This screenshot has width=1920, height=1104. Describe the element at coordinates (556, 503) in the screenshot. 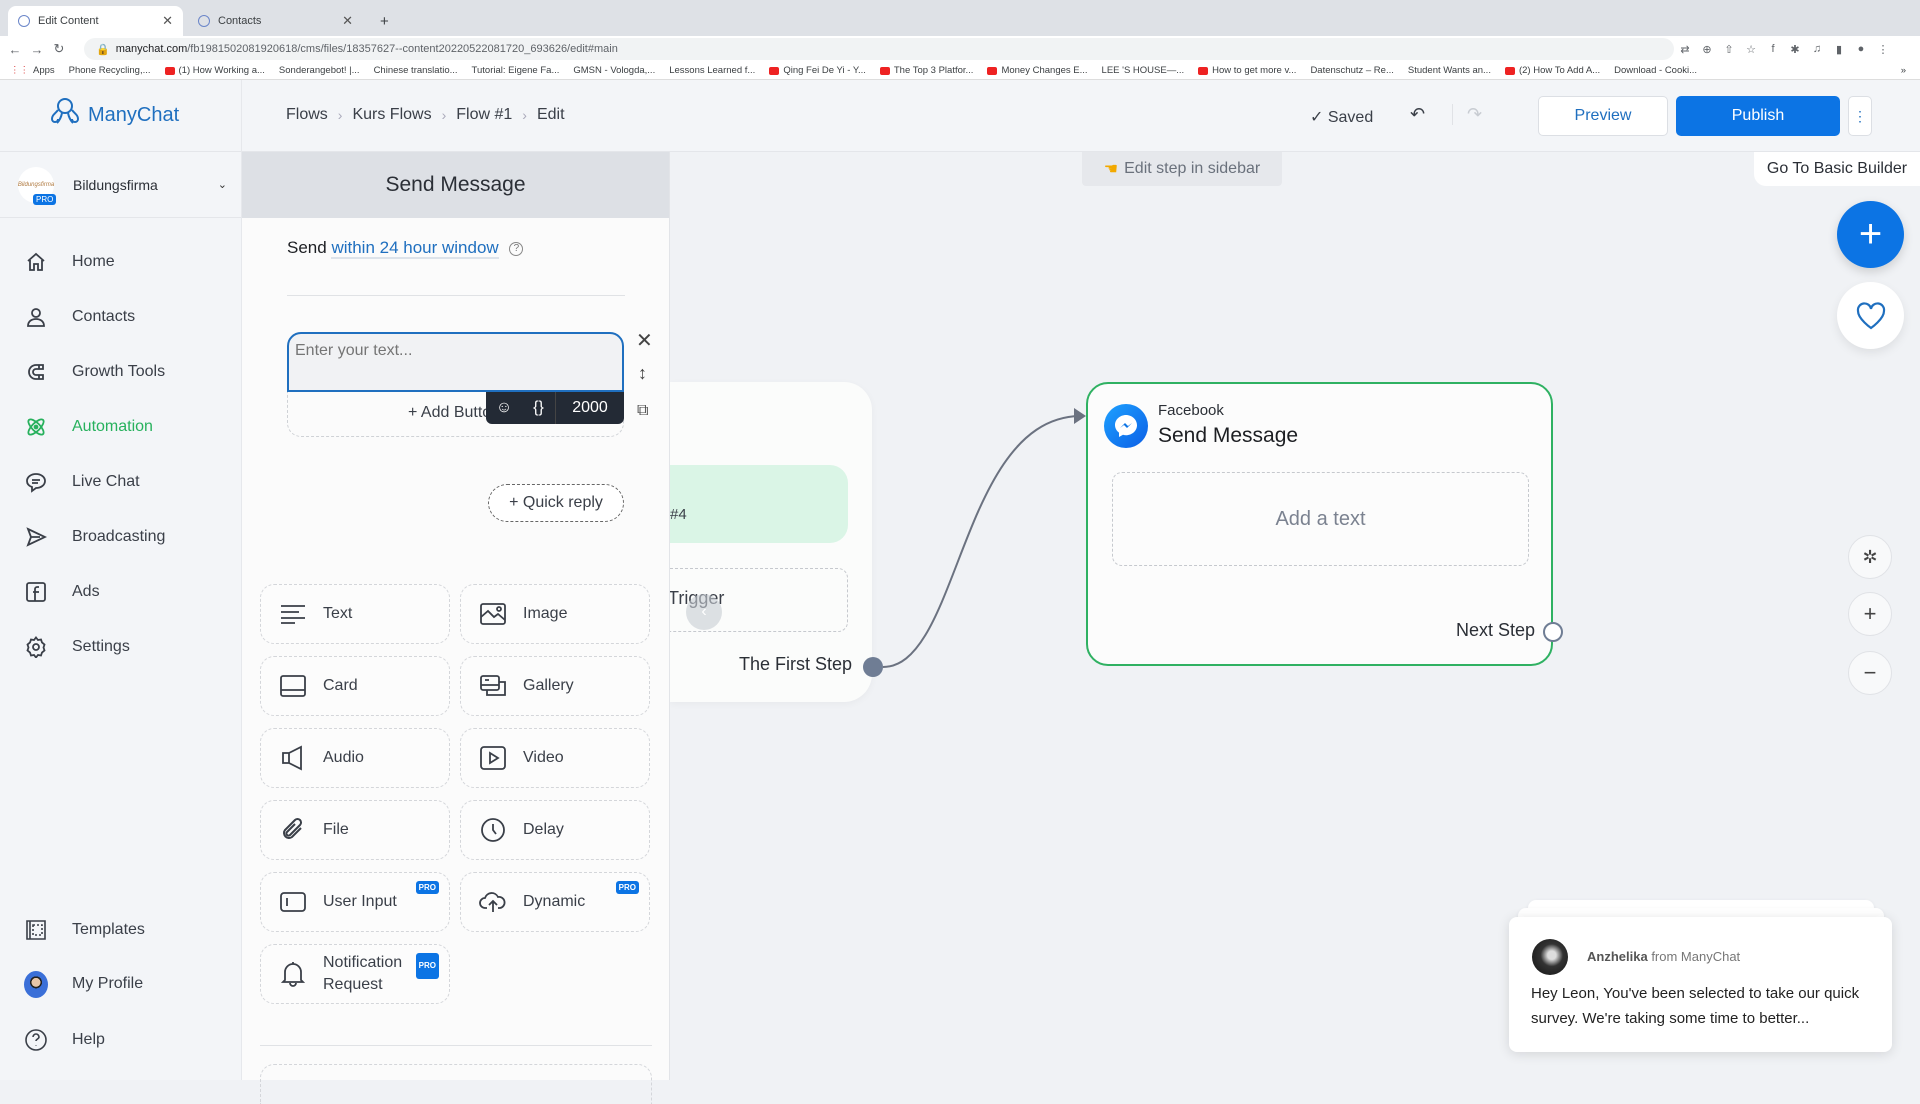

I see `quick-reply-button: + Quick reply` at that location.